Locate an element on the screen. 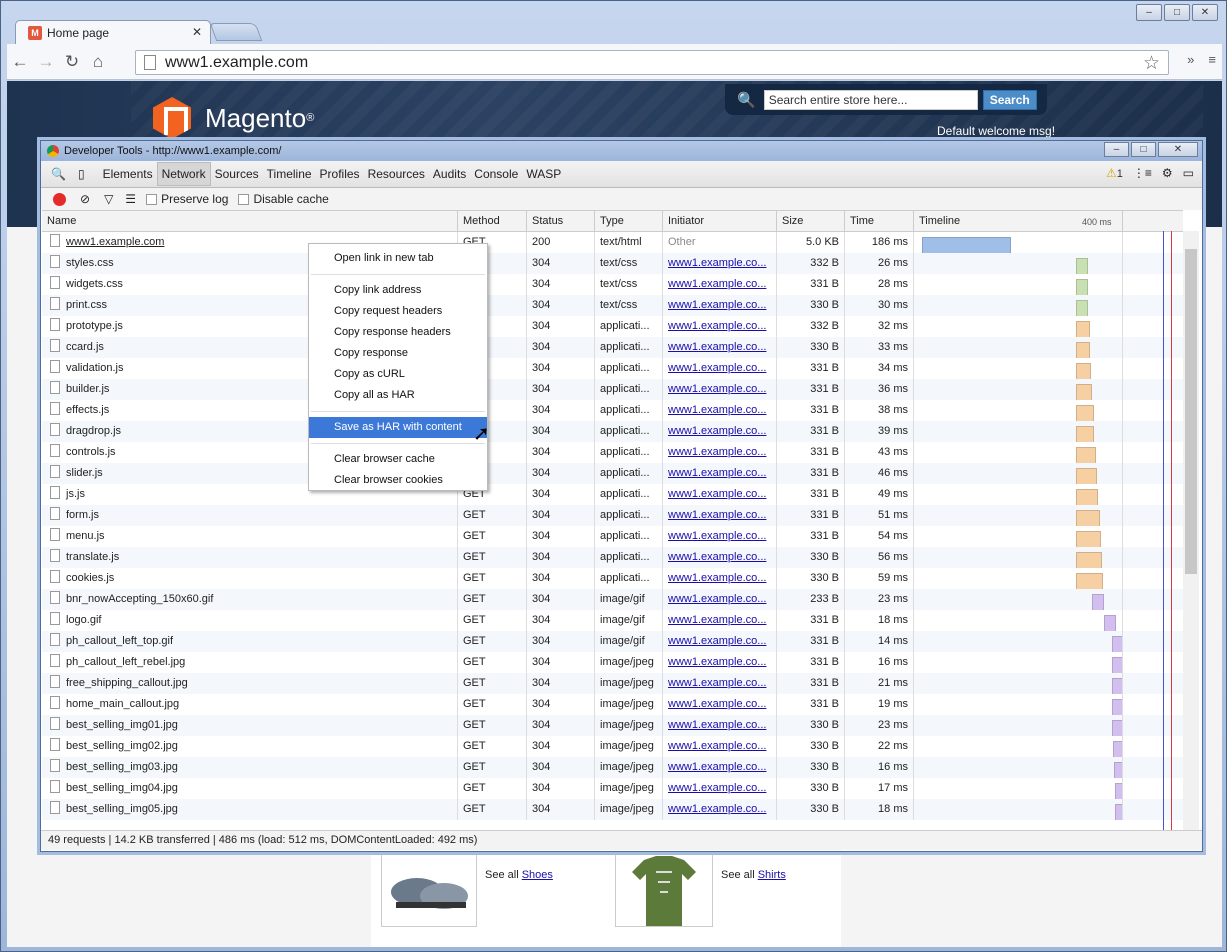 Image resolution: width=1227 pixels, height=952 pixels. row-name: best_selling_img03.jpg is located at coordinates (250, 767).